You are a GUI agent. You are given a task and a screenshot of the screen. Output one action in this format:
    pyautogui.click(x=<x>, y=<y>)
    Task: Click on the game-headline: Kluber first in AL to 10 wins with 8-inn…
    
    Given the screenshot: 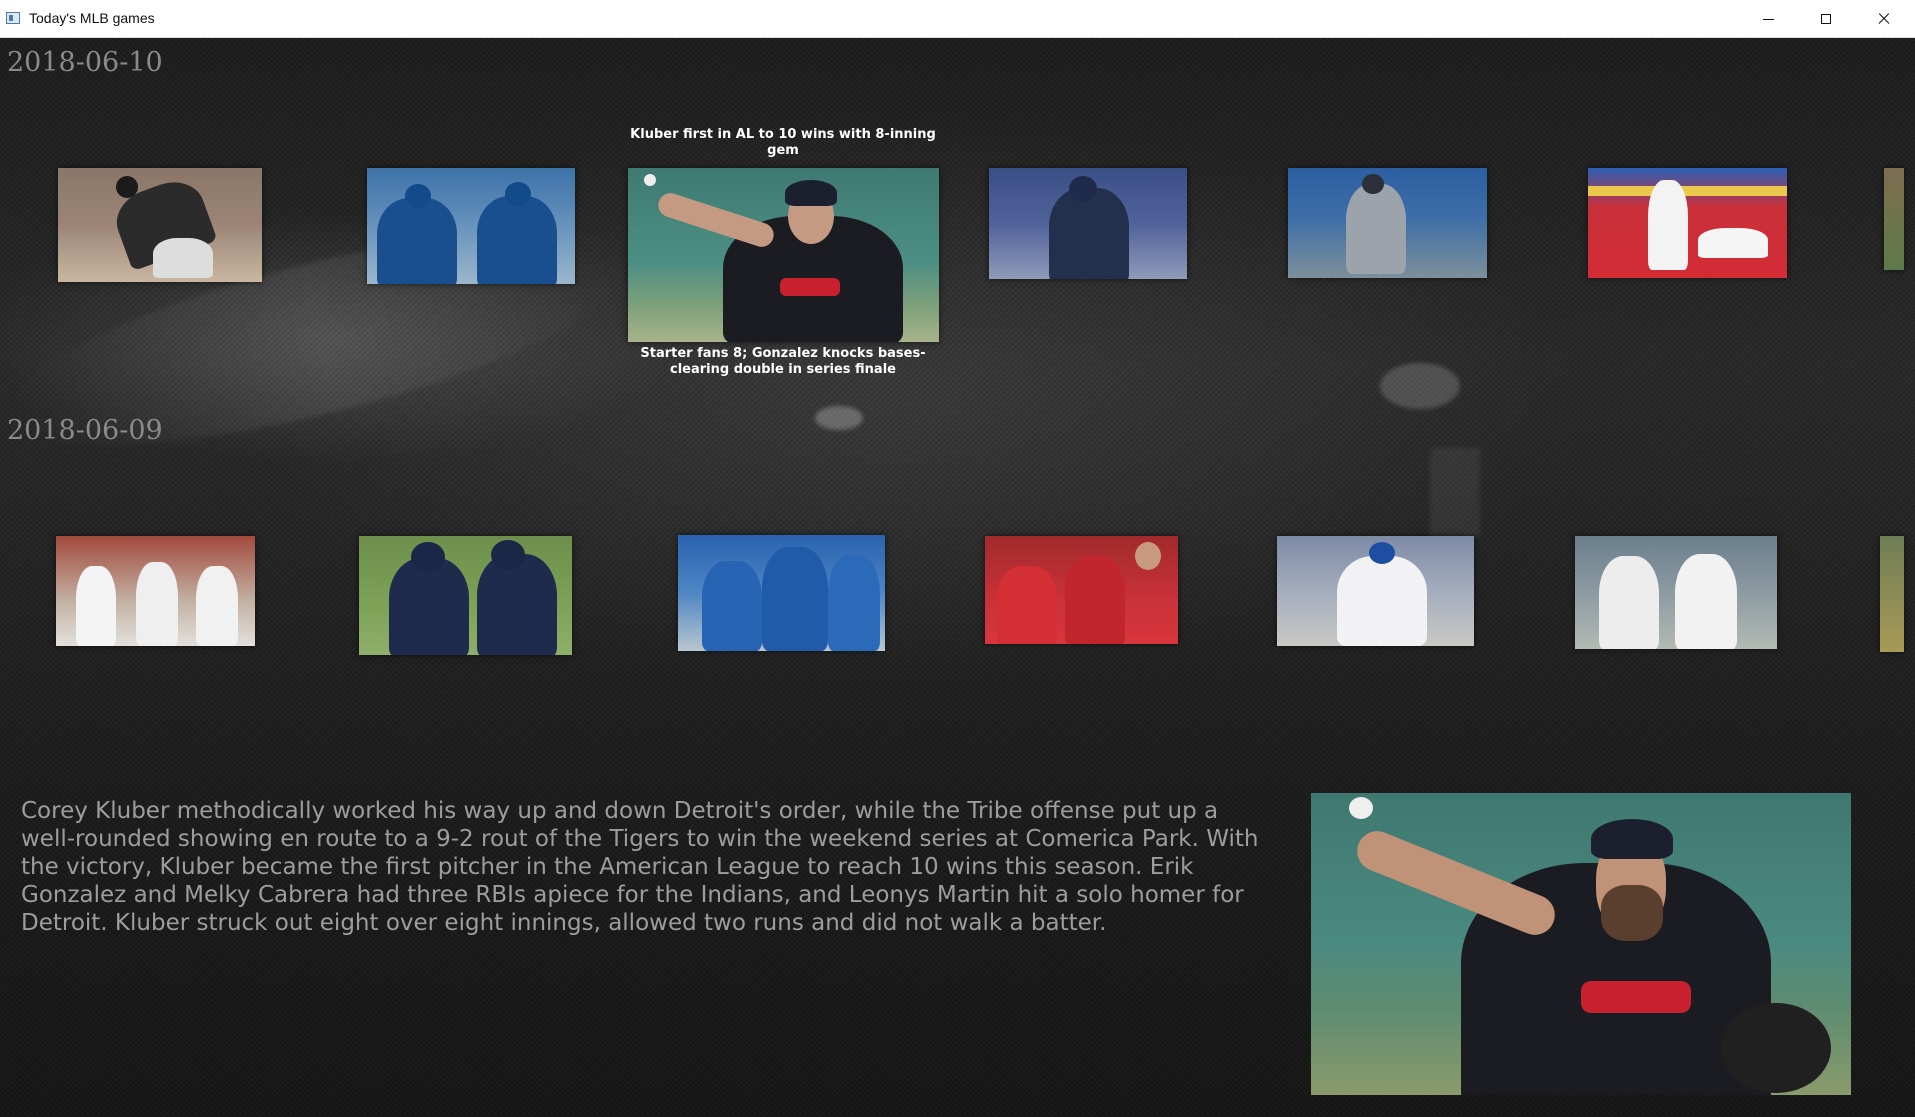 What is the action you would take?
    pyautogui.click(x=783, y=142)
    